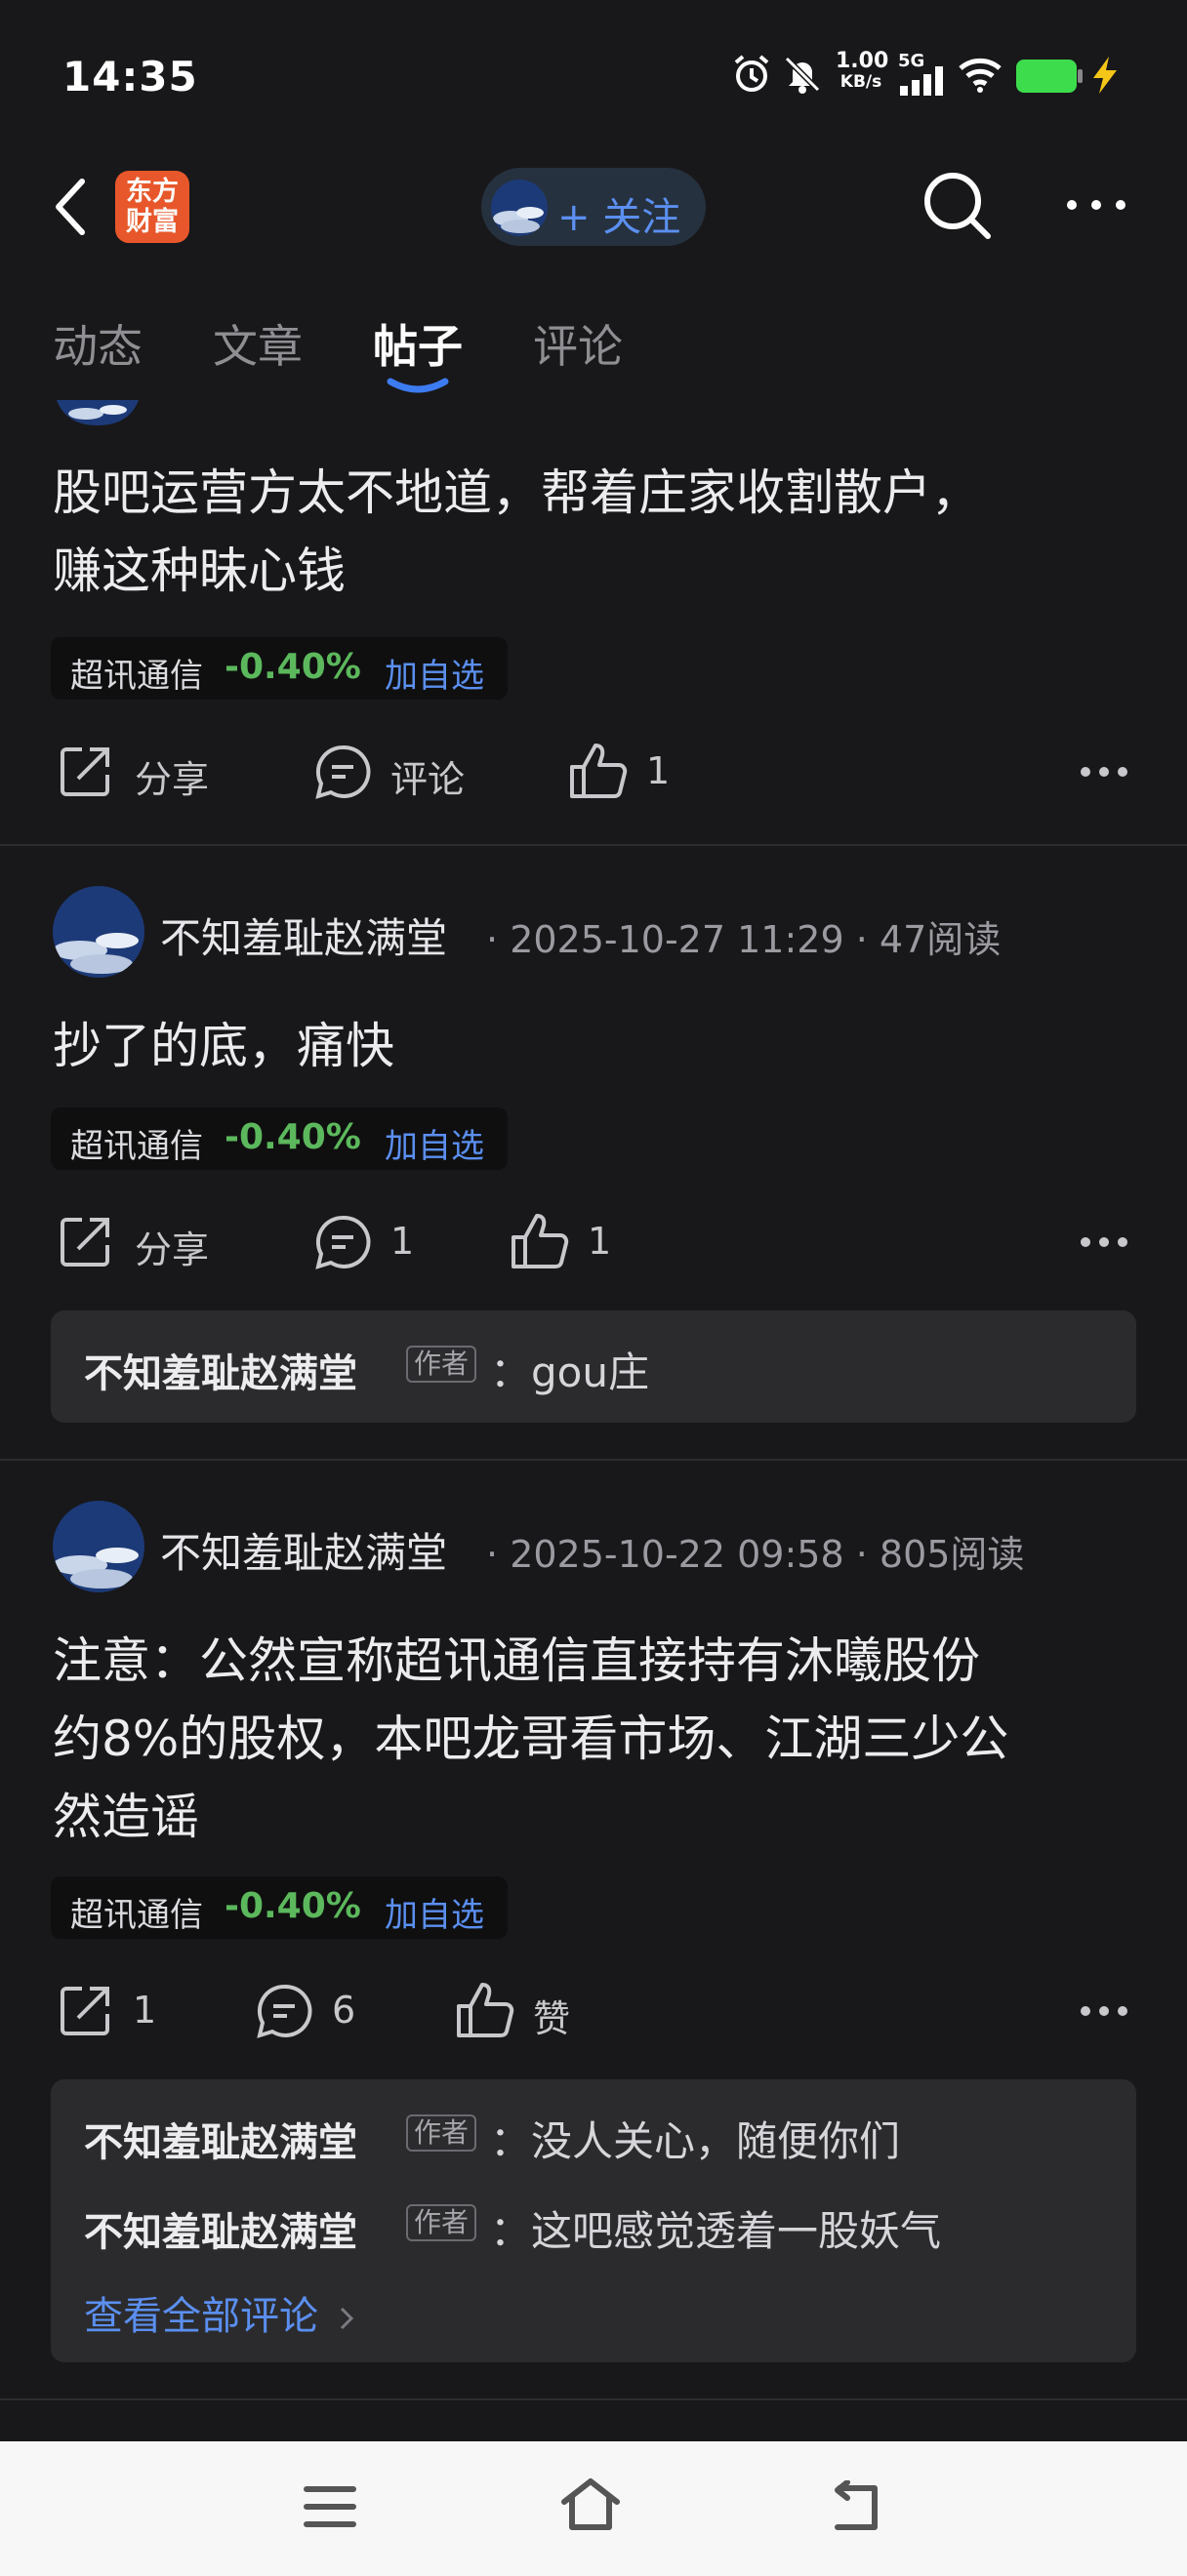 The image size is (1187, 2576). Describe the element at coordinates (1096, 205) in the screenshot. I see `more-icon` at that location.